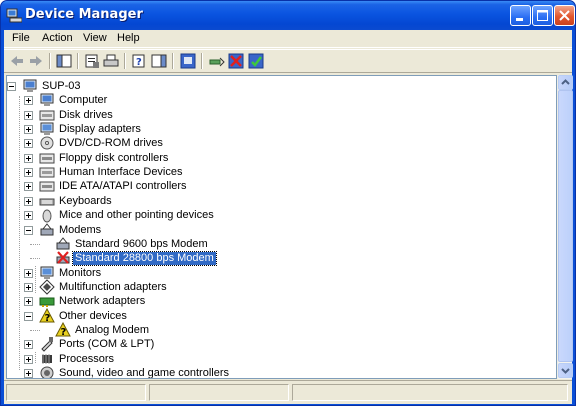 The image size is (576, 406). What do you see at coordinates (236, 61) in the screenshot?
I see `uninstall-icon` at bounding box center [236, 61].